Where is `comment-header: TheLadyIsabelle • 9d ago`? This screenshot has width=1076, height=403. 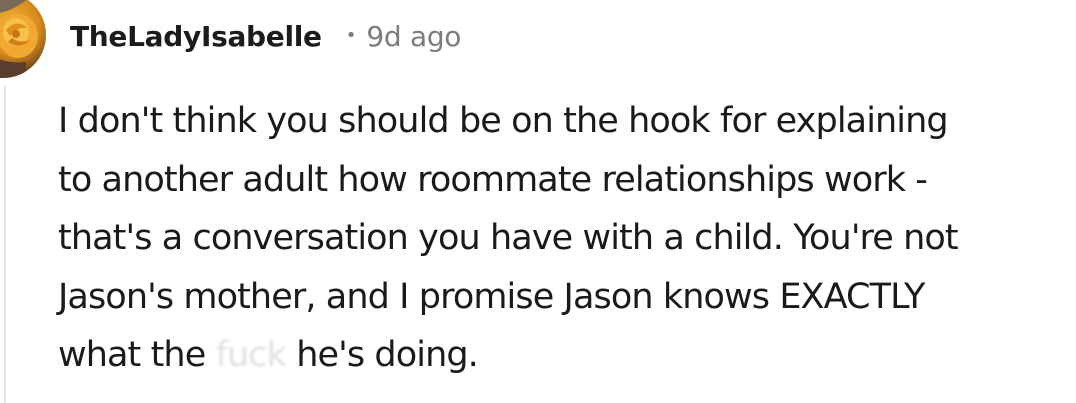
comment-header: TheLadyIsabelle • 9d ago is located at coordinates (265, 36).